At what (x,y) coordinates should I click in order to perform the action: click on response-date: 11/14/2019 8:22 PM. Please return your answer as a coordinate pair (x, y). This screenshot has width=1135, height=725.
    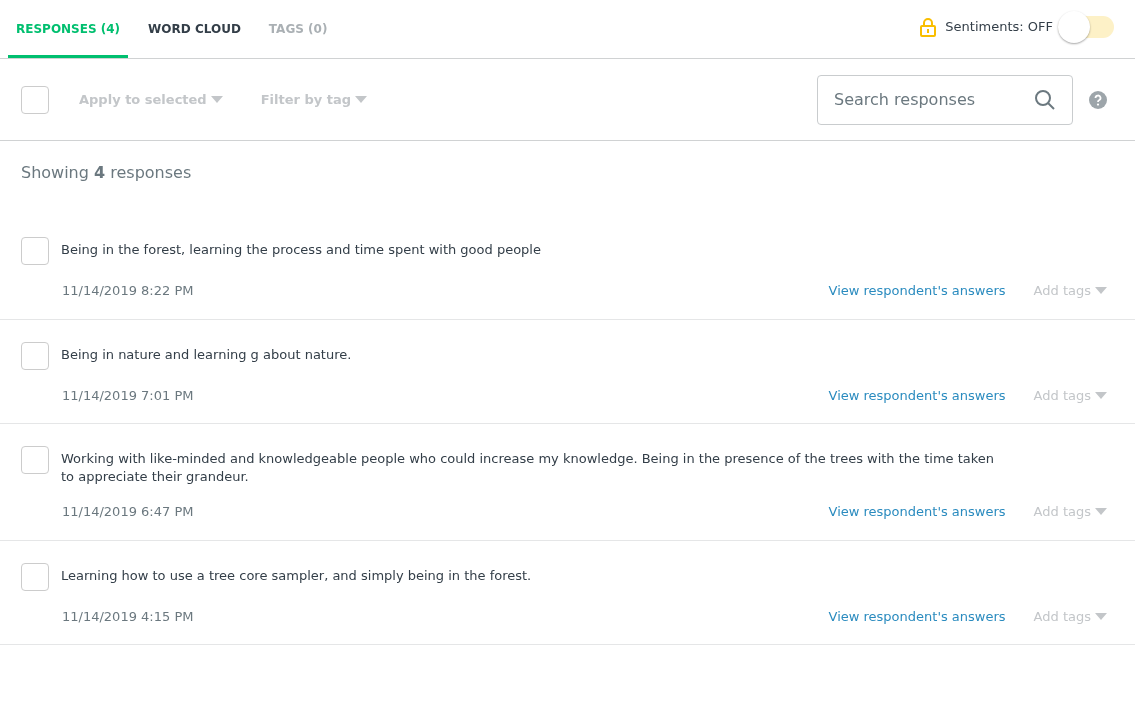
    Looking at the image, I should click on (128, 291).